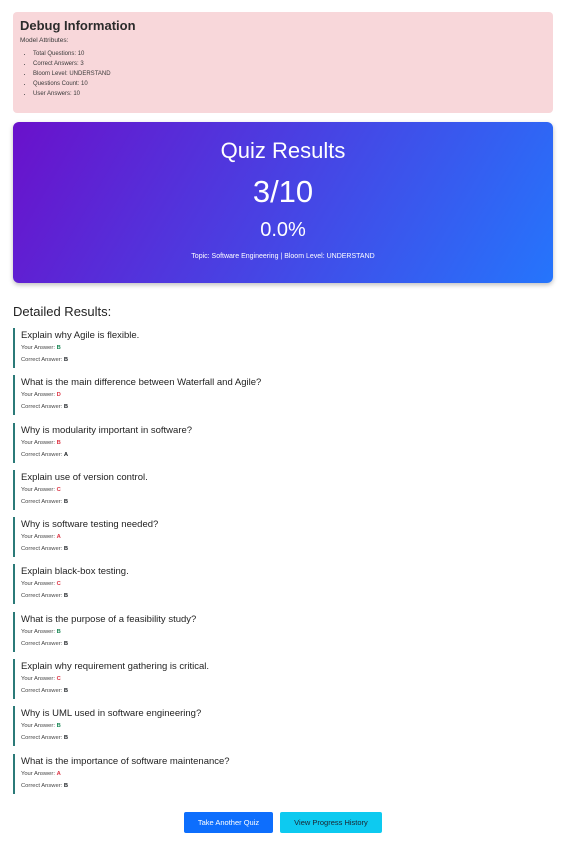  Describe the element at coordinates (289, 84) in the screenshot. I see `debug-item: Questions Count: 10` at that location.